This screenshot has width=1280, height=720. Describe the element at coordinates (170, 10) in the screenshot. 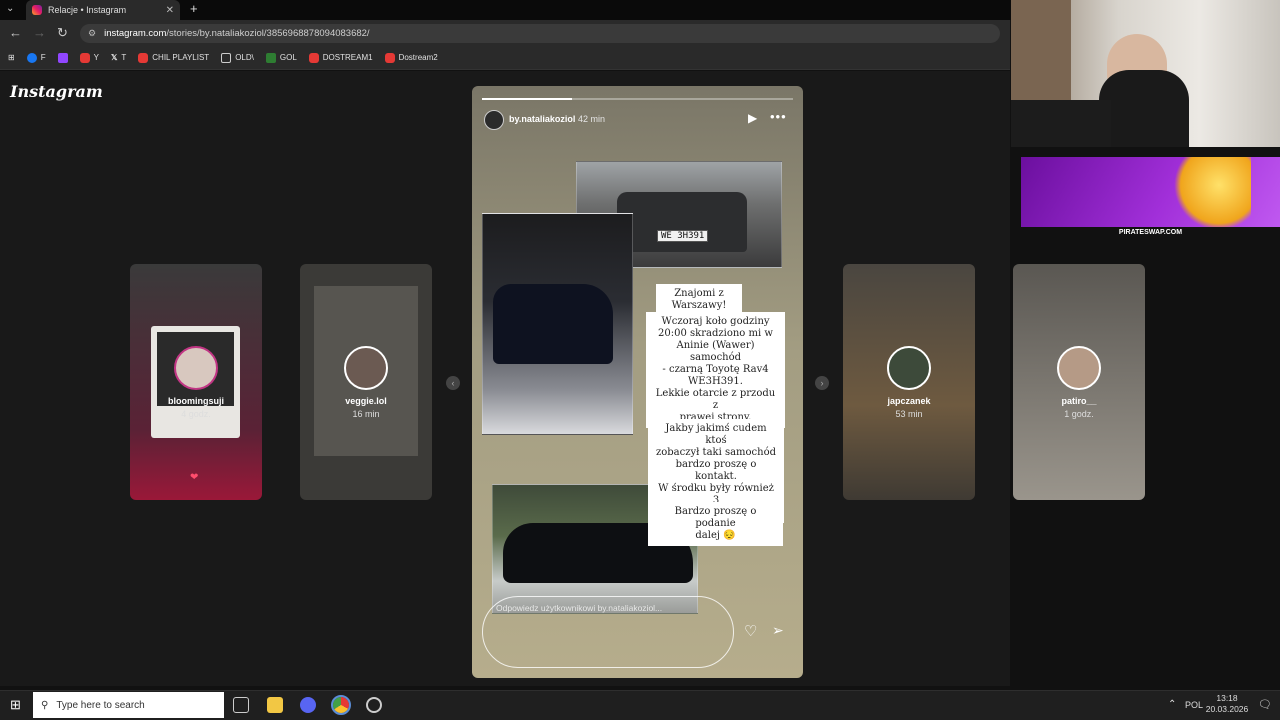

I see `close-tab-icon: ✕` at that location.